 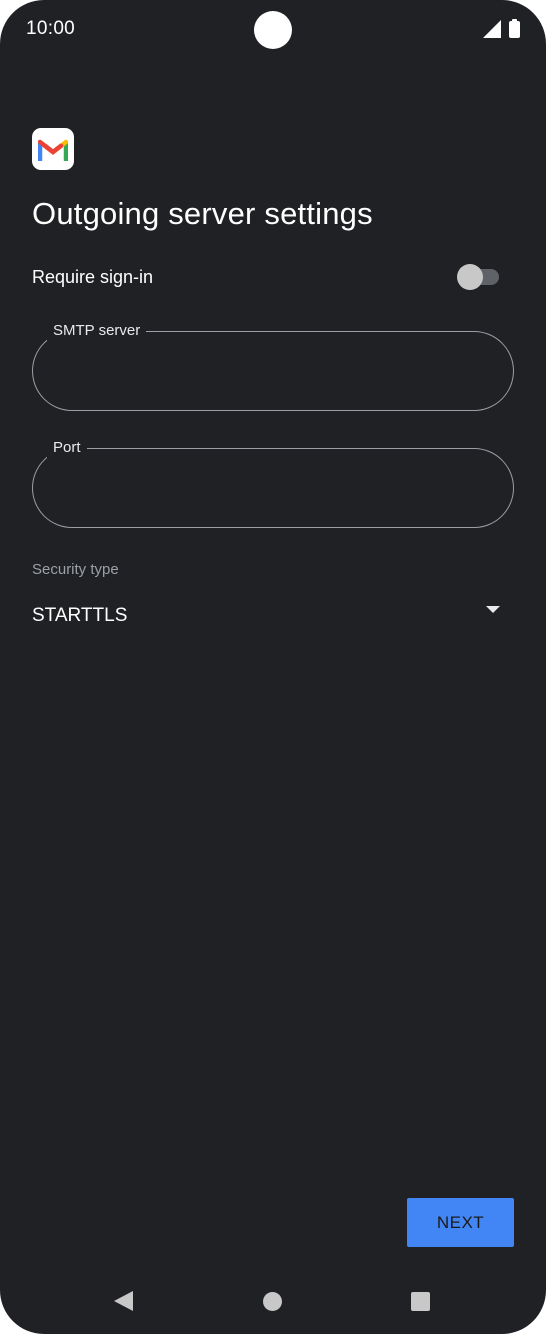 I want to click on status-time: 10:00, so click(x=51, y=28).